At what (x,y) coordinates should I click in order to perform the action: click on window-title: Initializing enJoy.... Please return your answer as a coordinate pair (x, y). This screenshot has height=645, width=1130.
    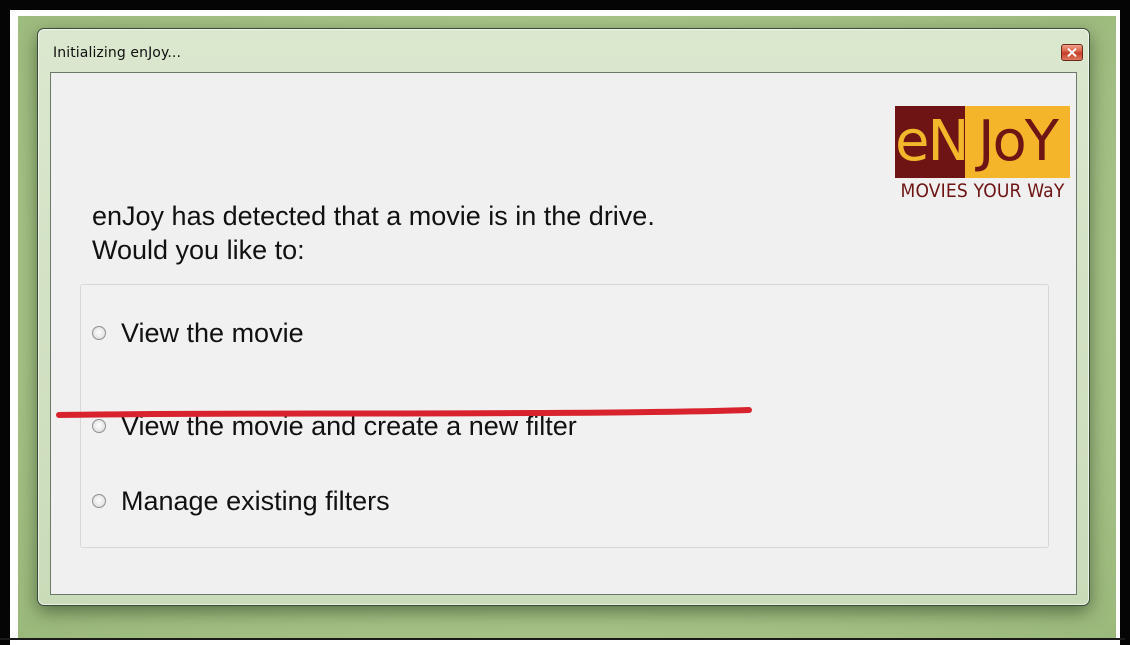
    Looking at the image, I should click on (117, 53).